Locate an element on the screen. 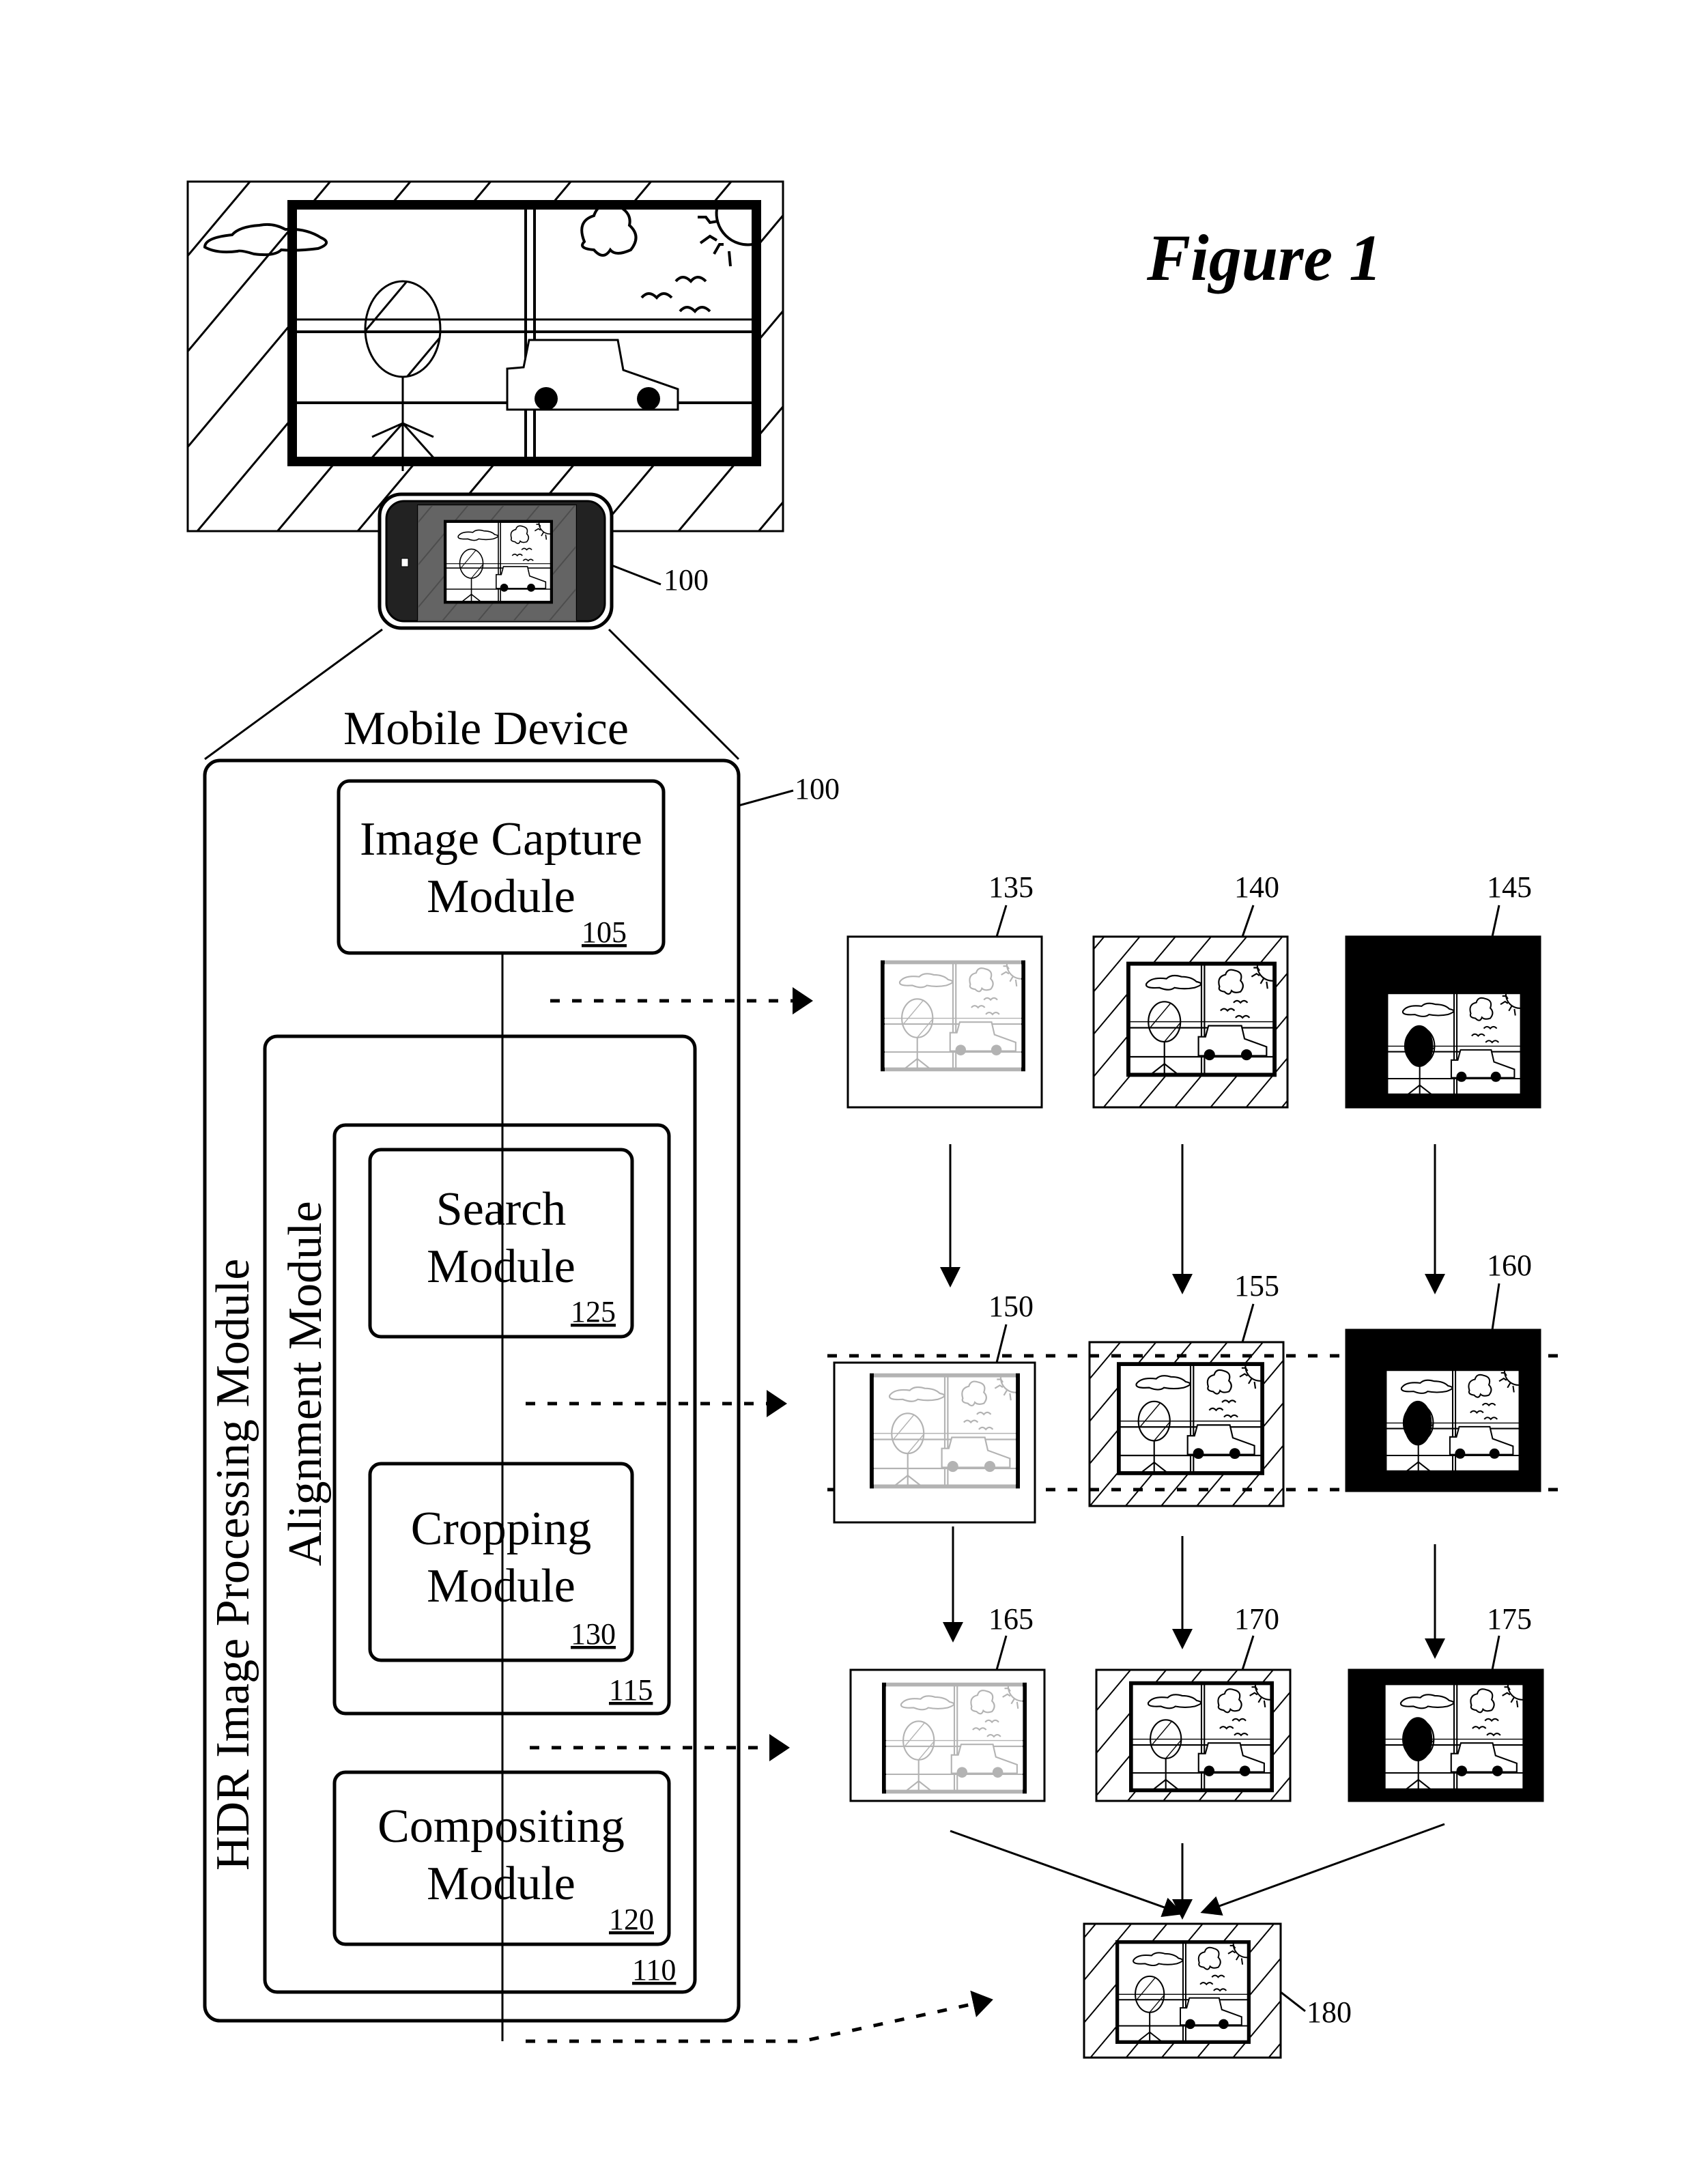 This screenshot has width=1708, height=2160. hdr-processing-label: HDR Image Processing Module is located at coordinates (233, 1565).